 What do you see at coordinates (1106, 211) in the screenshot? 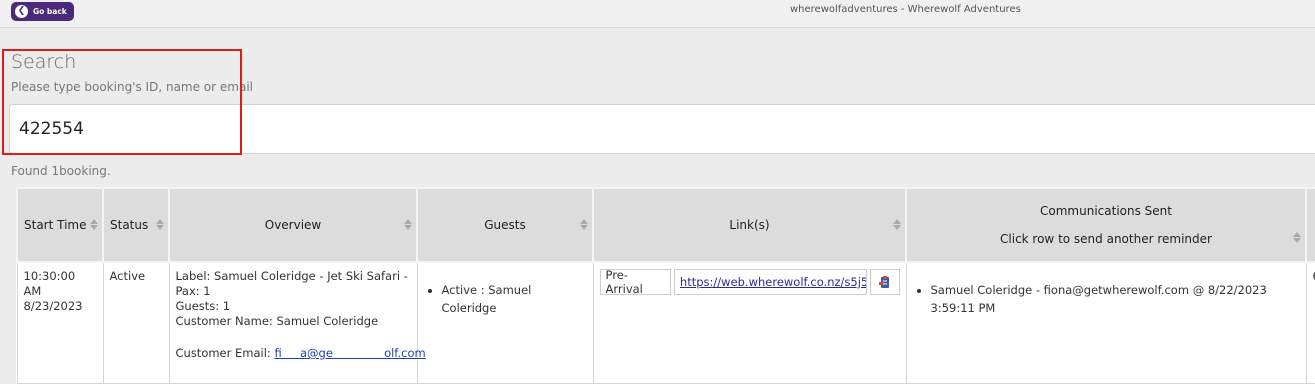
I see `communications-header-label: Communications Sent` at bounding box center [1106, 211].